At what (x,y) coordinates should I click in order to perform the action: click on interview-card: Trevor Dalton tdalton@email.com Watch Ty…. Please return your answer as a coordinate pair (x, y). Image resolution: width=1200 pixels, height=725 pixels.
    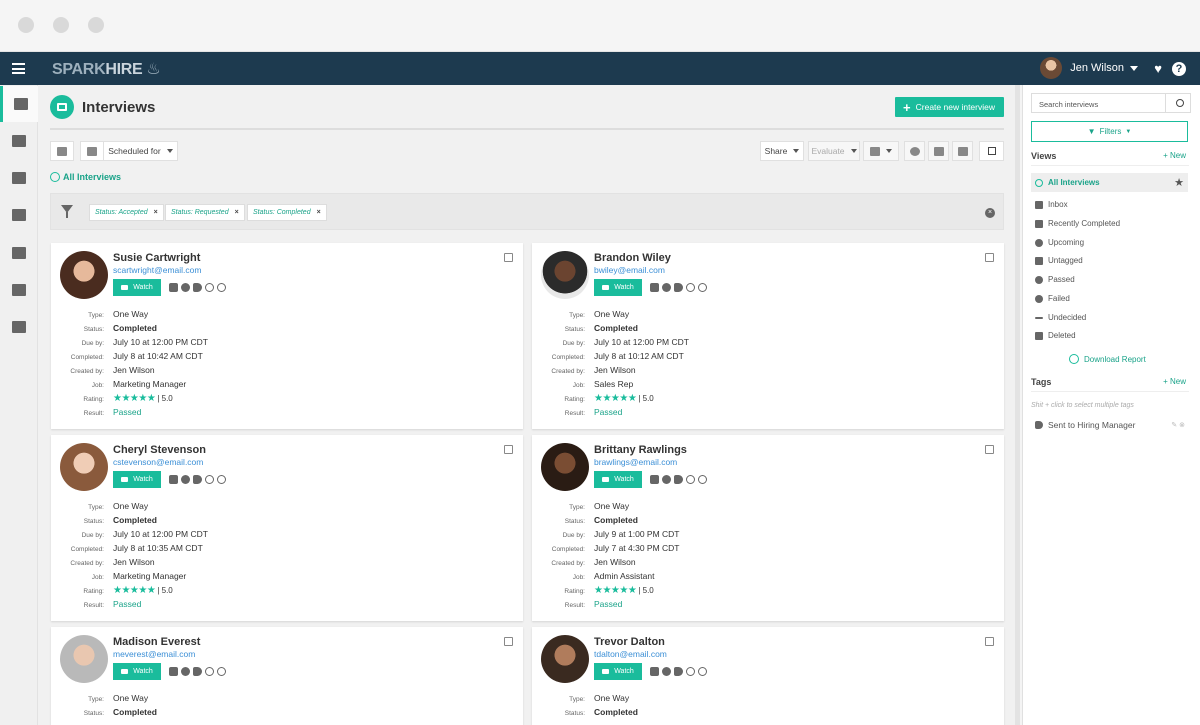
    Looking at the image, I should click on (768, 676).